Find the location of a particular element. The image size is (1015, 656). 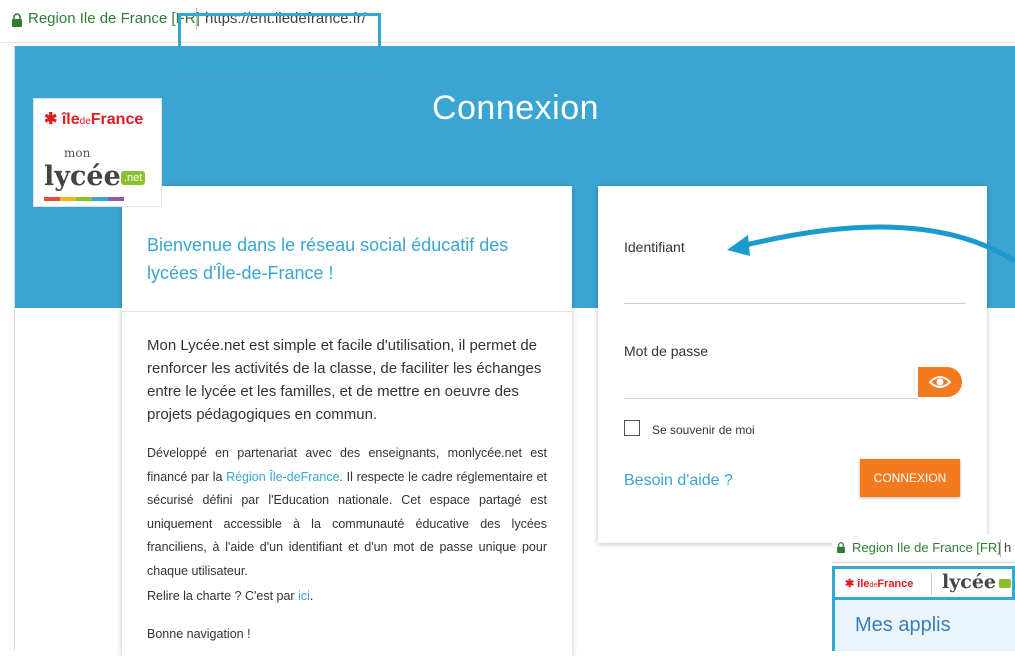

eye-icon is located at coordinates (940, 382).